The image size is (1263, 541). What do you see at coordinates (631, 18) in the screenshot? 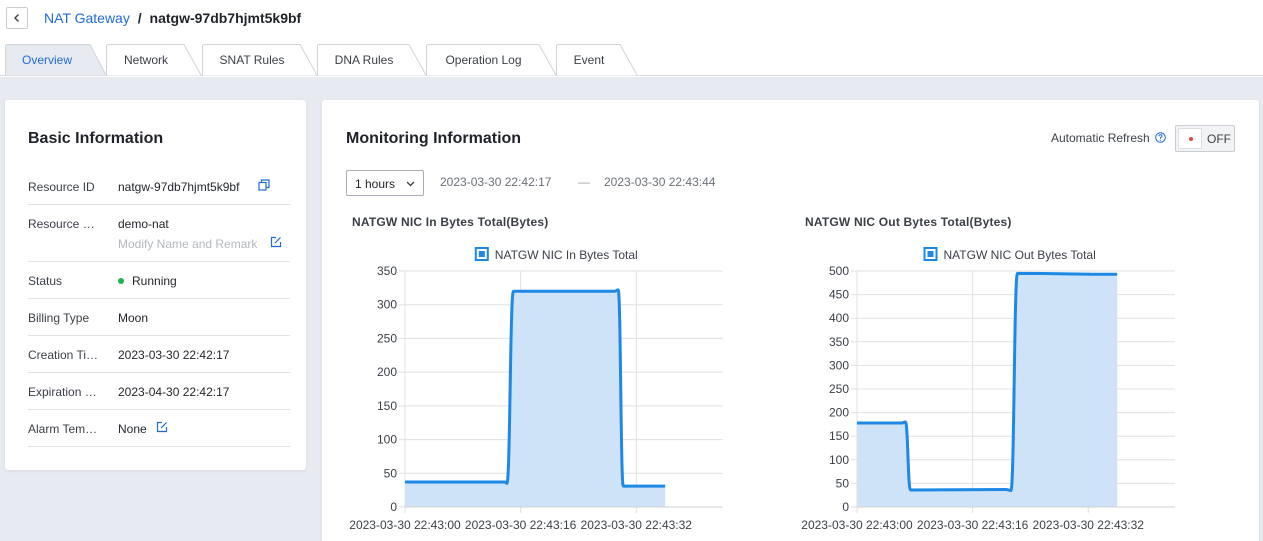
I see `top-bar: NAT Gateway / natgw-97db7hjmt5k9bf` at bounding box center [631, 18].